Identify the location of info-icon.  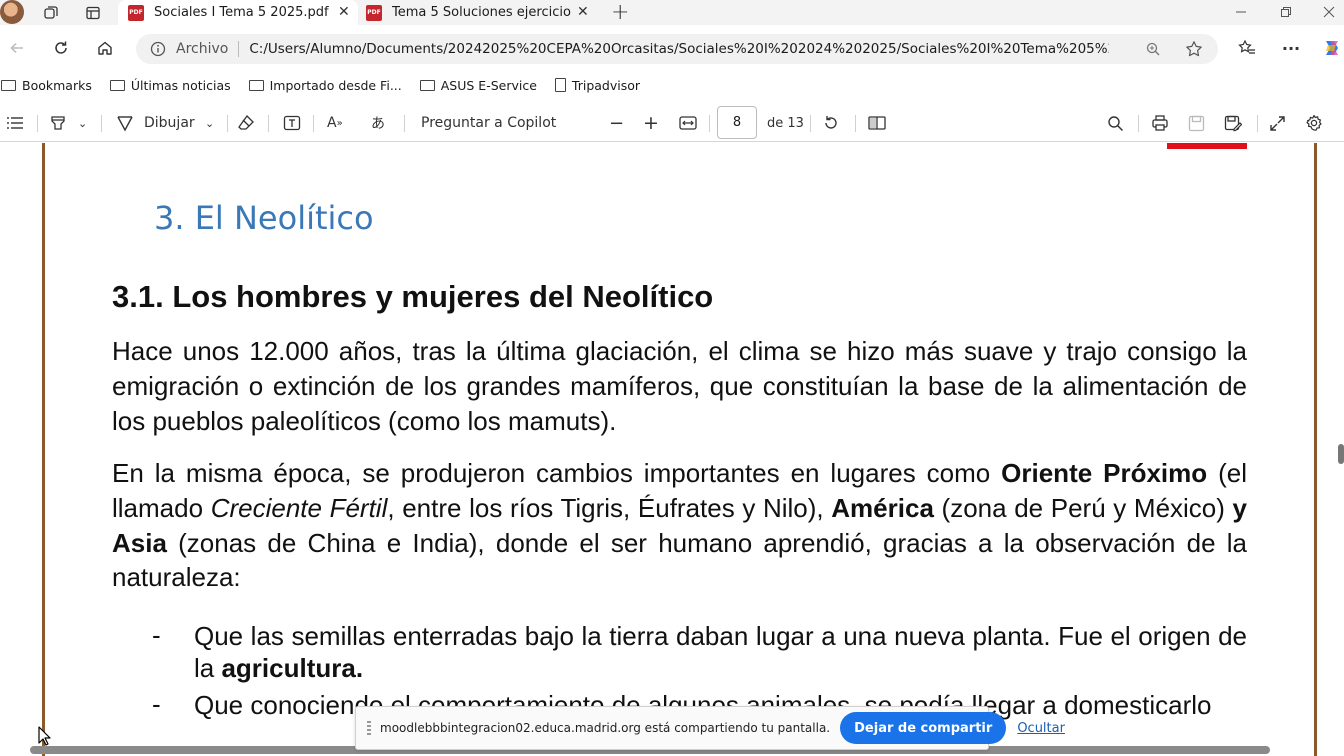
(158, 49).